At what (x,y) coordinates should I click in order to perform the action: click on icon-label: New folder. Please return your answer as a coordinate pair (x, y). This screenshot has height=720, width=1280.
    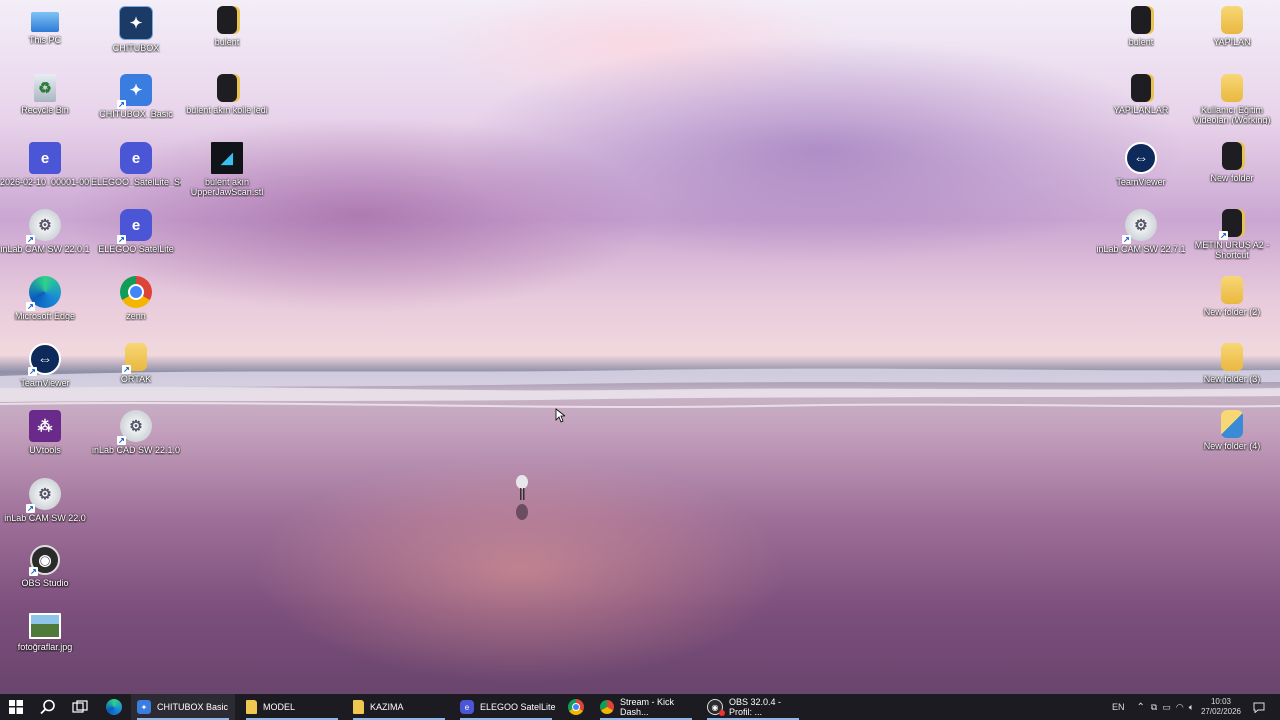
    Looking at the image, I should click on (1232, 178).